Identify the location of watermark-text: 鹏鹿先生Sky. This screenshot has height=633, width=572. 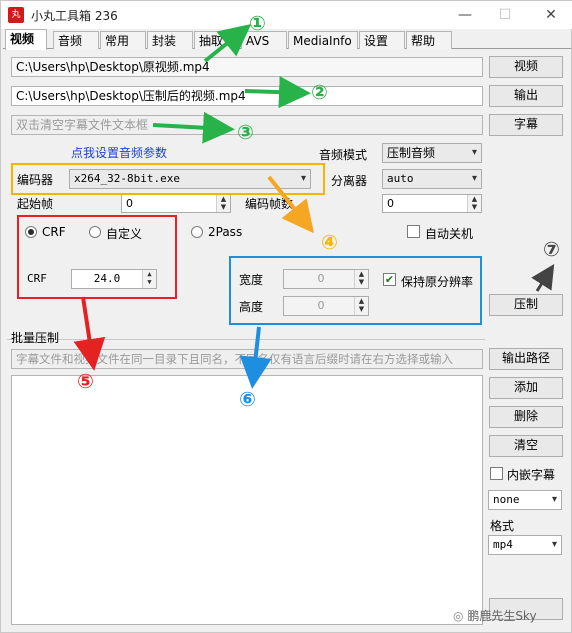
(502, 616).